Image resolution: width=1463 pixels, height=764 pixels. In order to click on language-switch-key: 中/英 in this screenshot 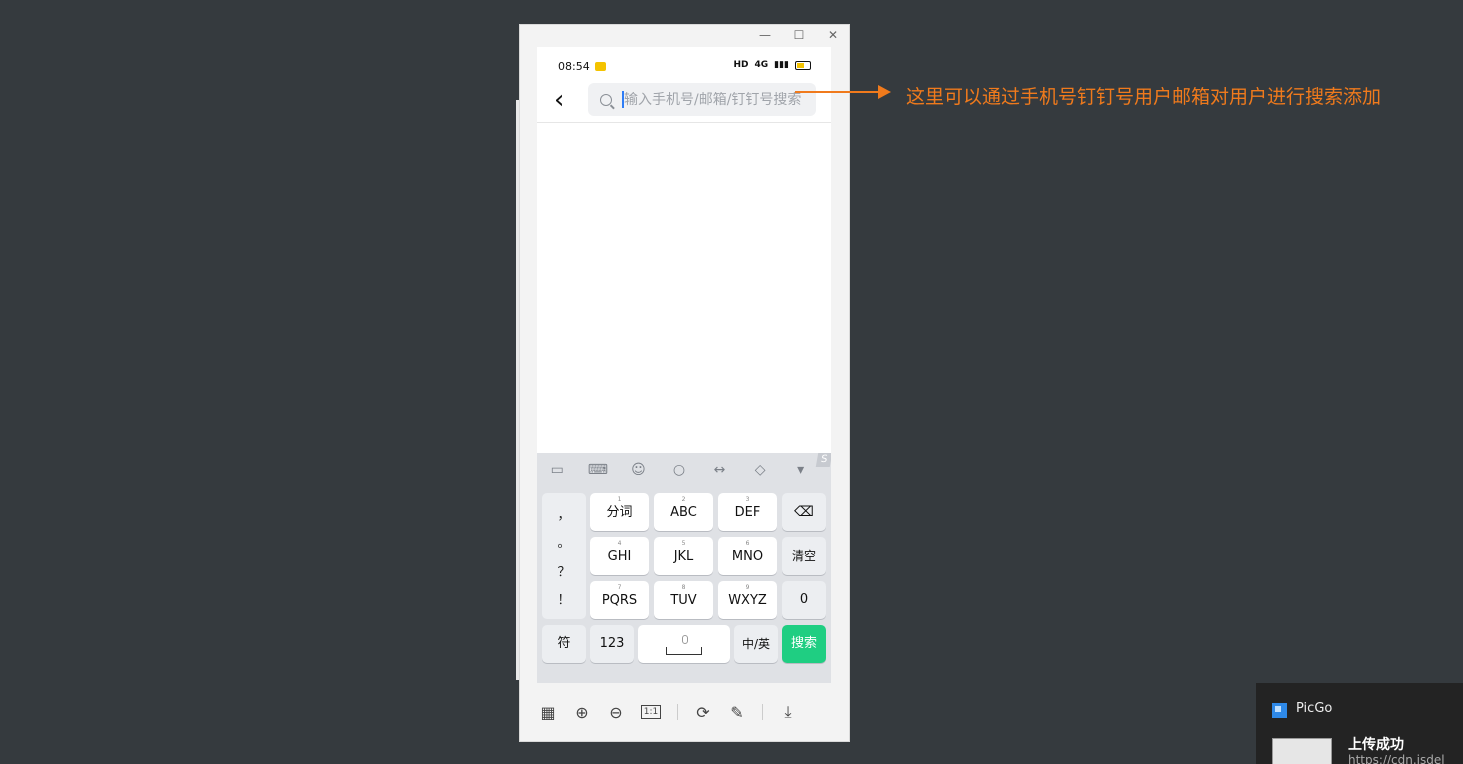, I will do `click(756, 644)`.